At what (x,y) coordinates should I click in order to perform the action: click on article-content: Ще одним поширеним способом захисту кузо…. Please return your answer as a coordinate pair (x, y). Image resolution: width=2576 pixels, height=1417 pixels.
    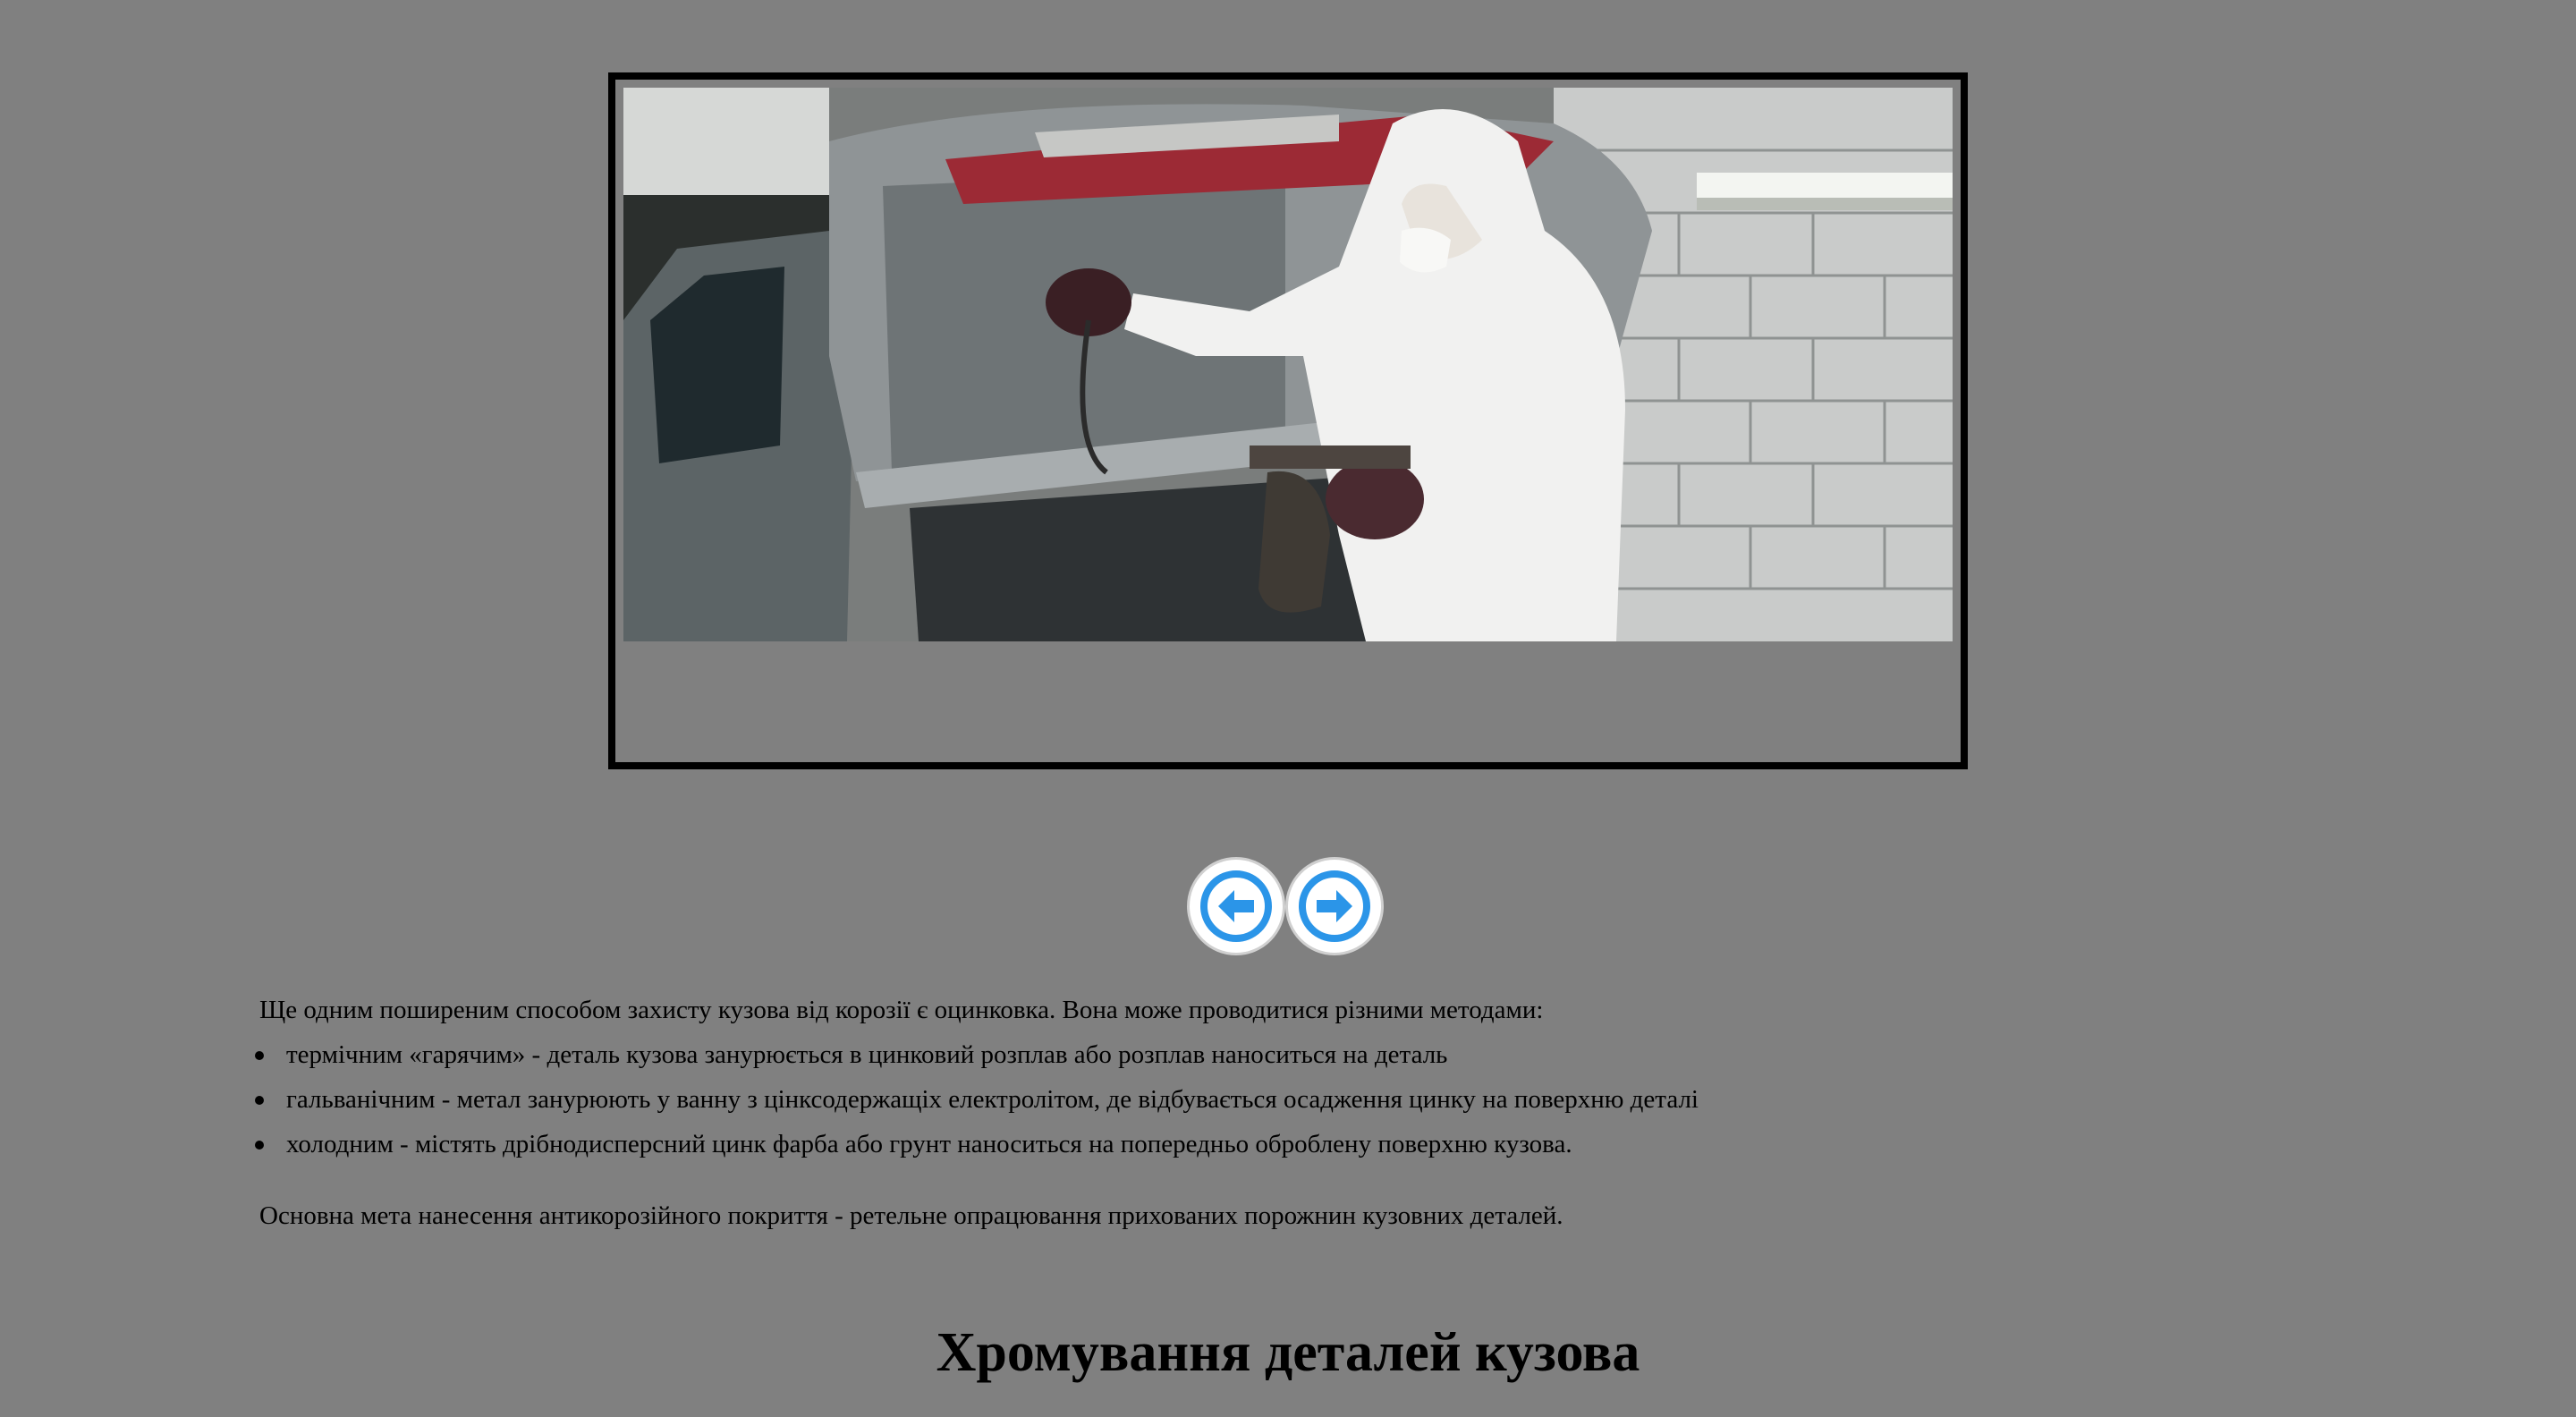
    Looking at the image, I should click on (1286, 1113).